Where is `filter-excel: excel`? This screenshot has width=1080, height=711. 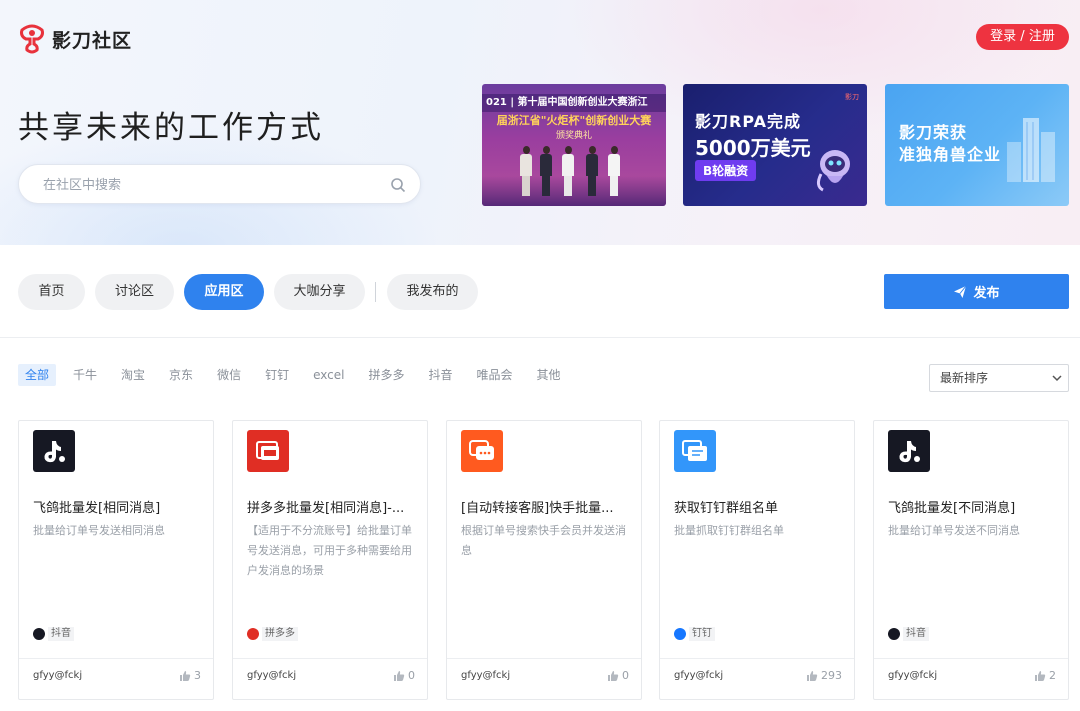 filter-excel: excel is located at coordinates (328, 375).